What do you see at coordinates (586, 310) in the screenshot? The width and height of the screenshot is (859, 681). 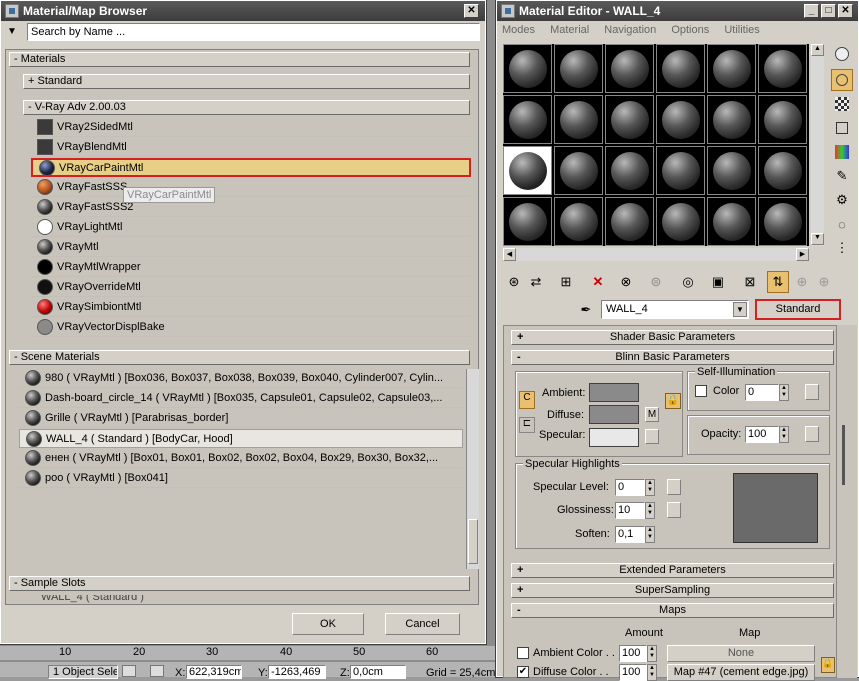 I see `eyedropper-icon: ✒` at bounding box center [586, 310].